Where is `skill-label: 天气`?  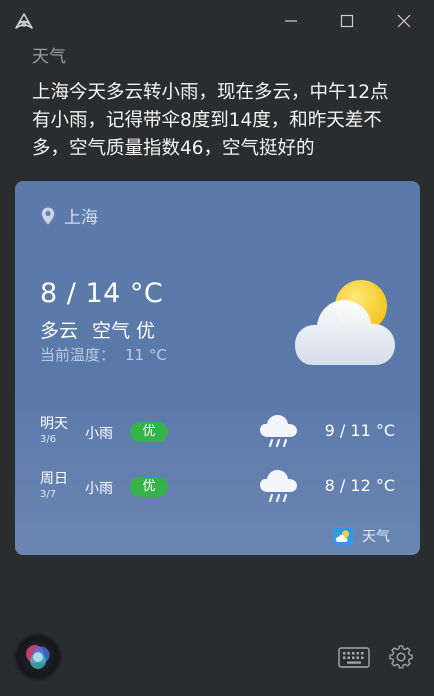 skill-label: 天气 is located at coordinates (49, 57).